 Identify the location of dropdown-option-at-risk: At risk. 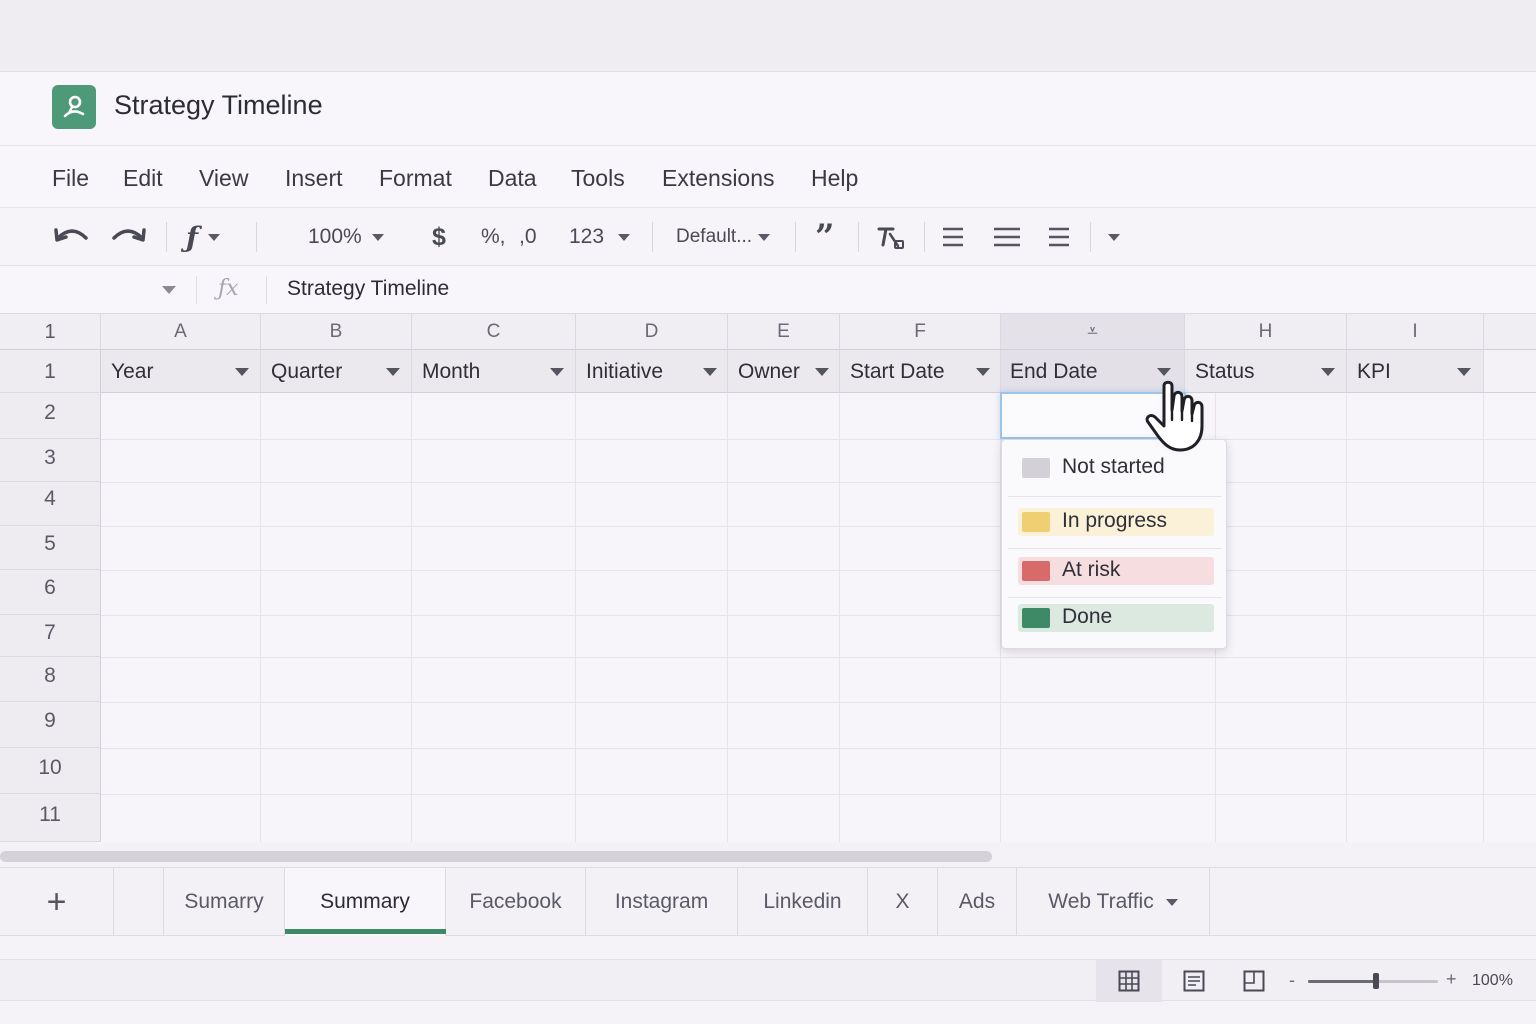
(1111, 572).